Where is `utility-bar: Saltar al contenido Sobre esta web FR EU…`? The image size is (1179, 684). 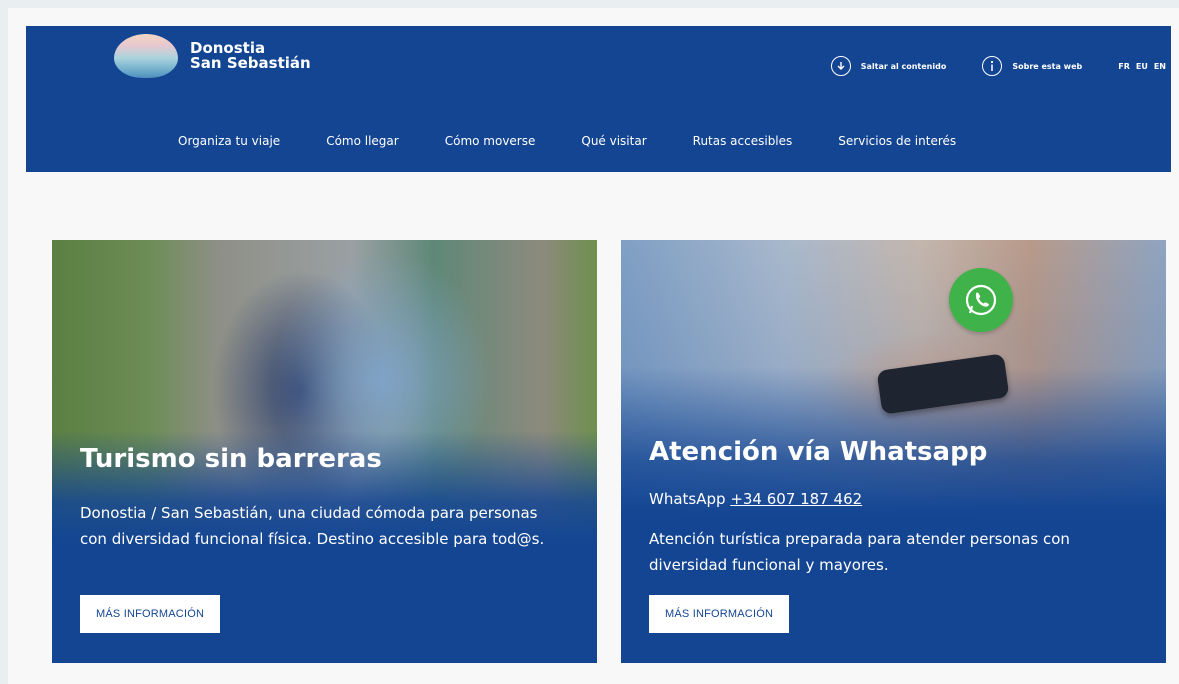
utility-bar: Saltar al contenido Sobre esta web FR EU… is located at coordinates (1000, 66).